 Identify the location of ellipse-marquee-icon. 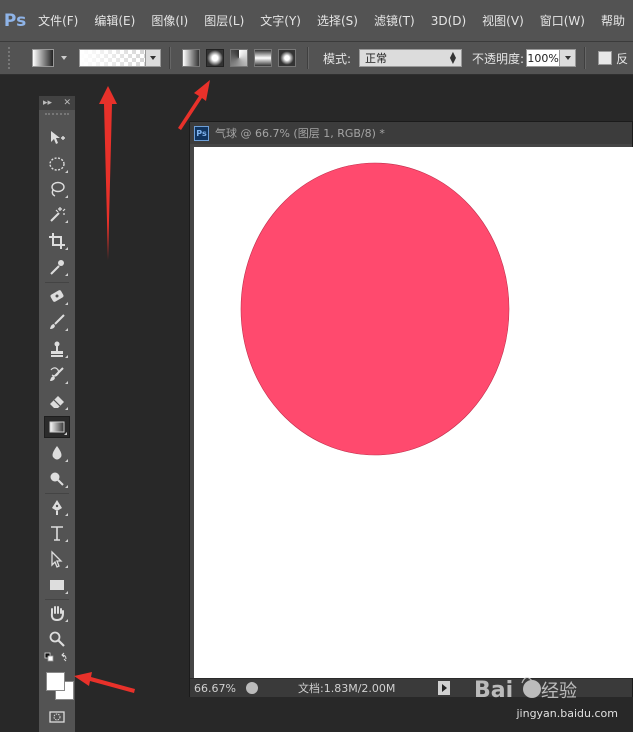
(57, 164).